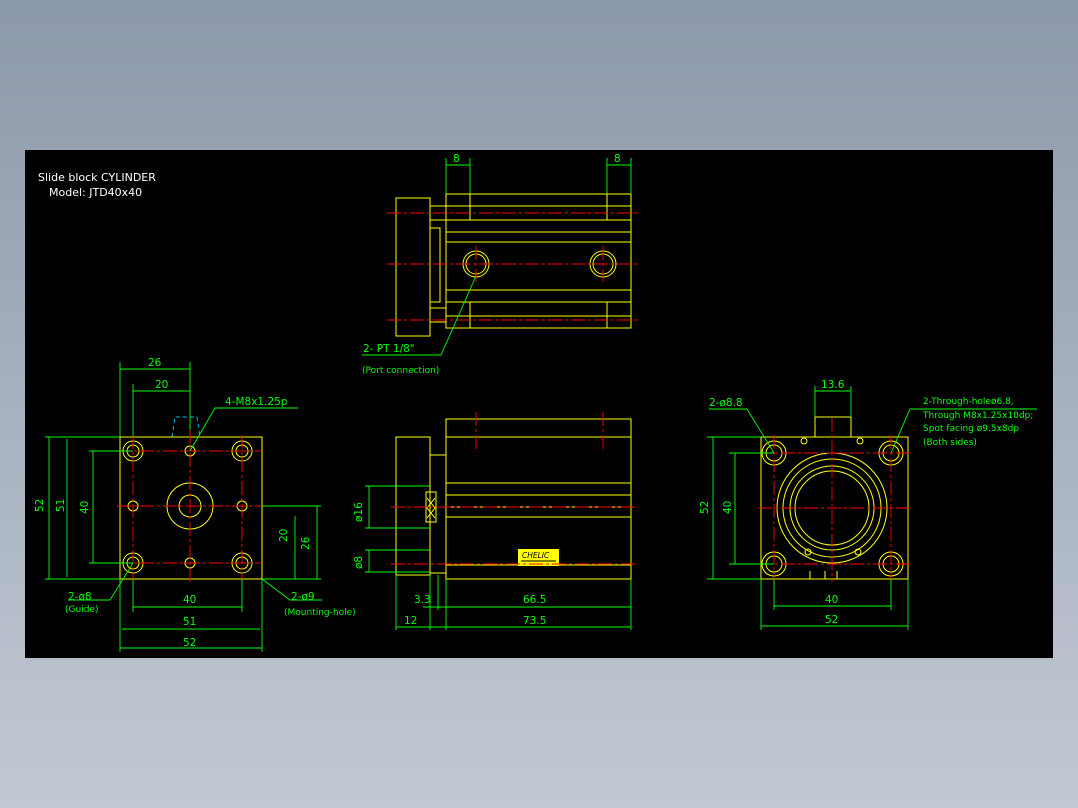 The height and width of the screenshot is (808, 1078). What do you see at coordinates (359, 562) in the screenshot?
I see `front-dim-phi8: ø8` at bounding box center [359, 562].